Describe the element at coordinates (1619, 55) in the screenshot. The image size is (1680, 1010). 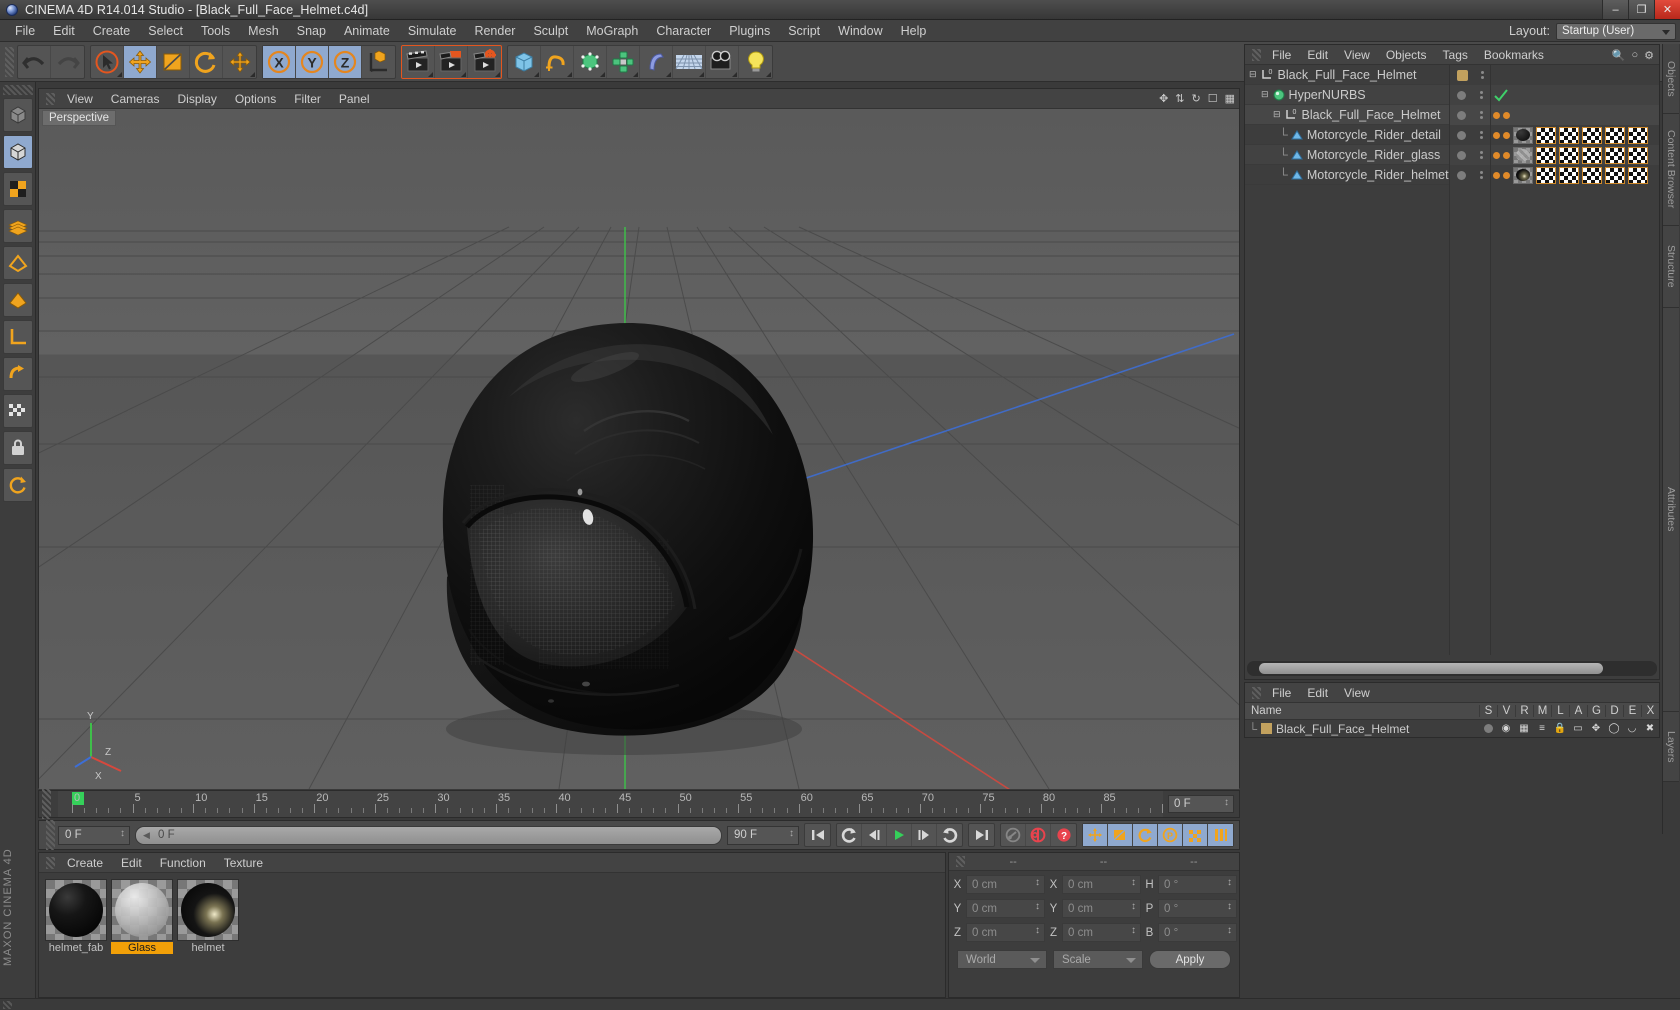
I see `search-icon: 🔍` at that location.